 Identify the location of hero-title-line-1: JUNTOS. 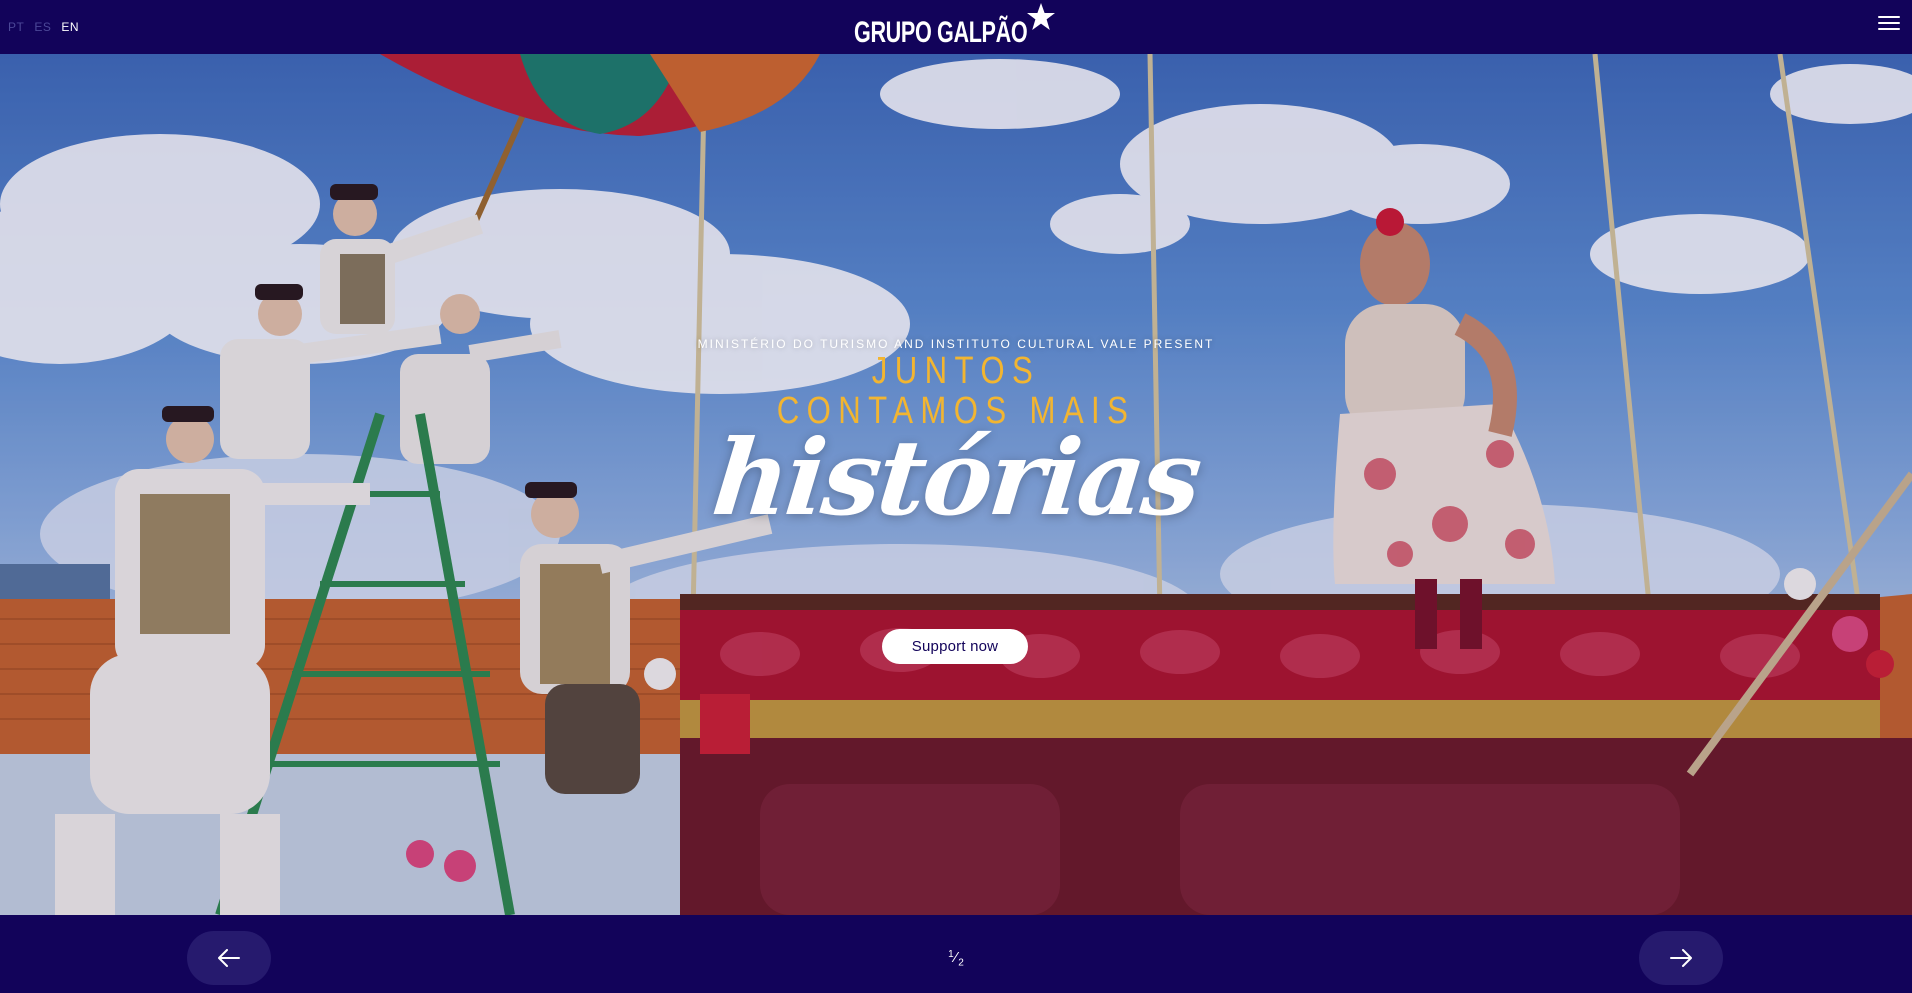
(956, 371).